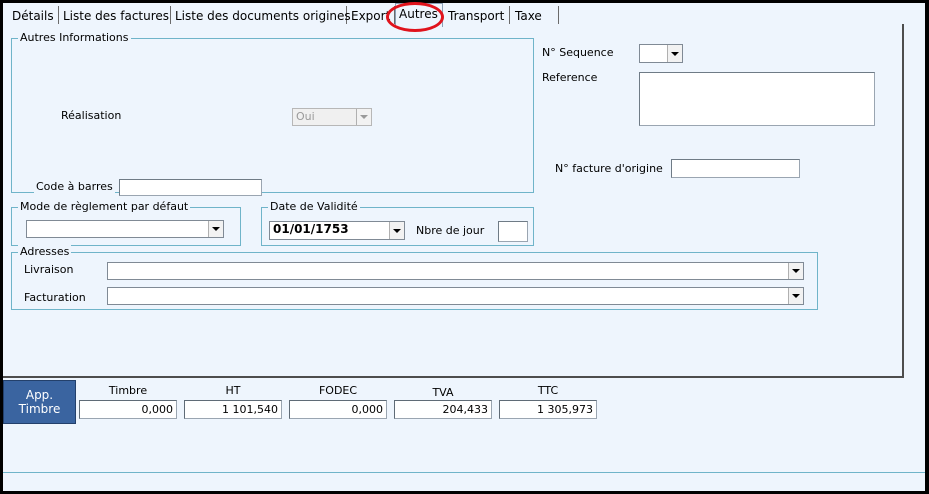 Image resolution: width=929 pixels, height=494 pixels. What do you see at coordinates (338, 409) in the screenshot?
I see `fodec-value: 0,000` at bounding box center [338, 409].